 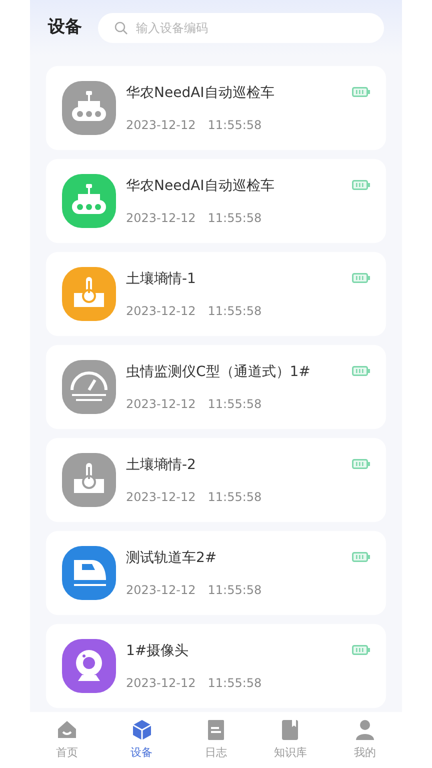 I want to click on device-name: 虫情监测仪C型（通道式）1#, so click(x=219, y=372).